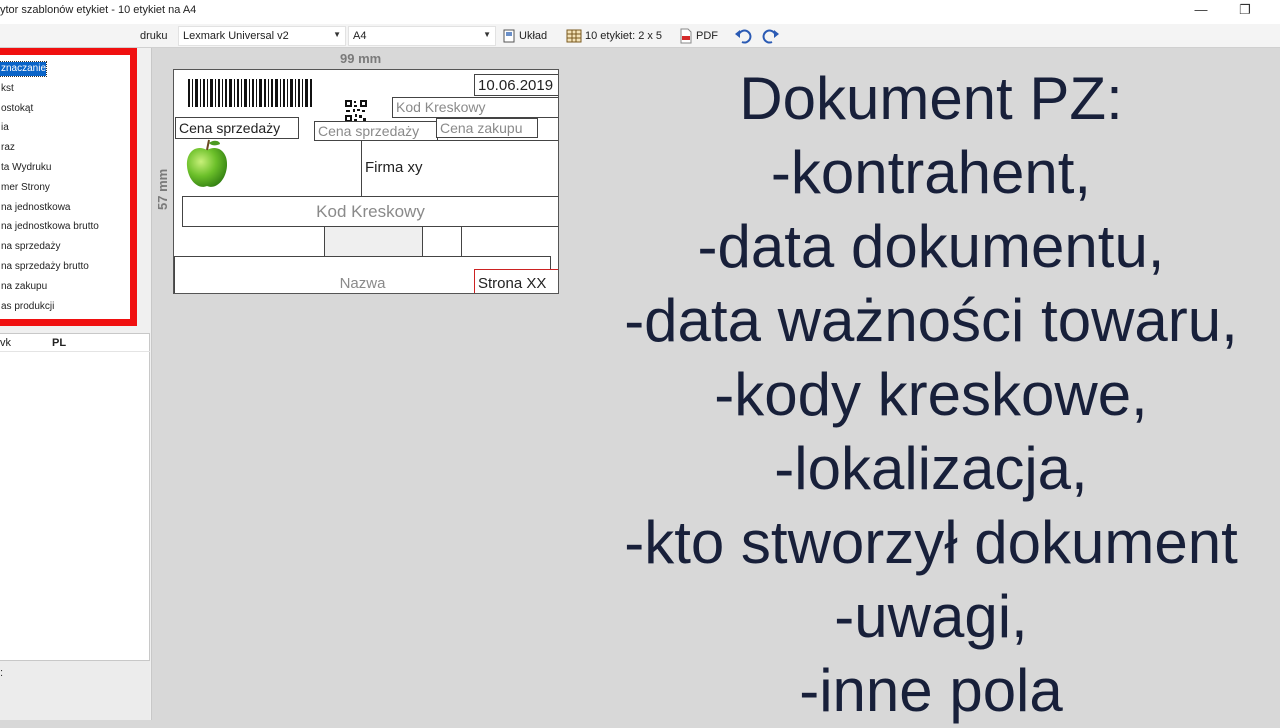 The height and width of the screenshot is (728, 1280). Describe the element at coordinates (931, 690) in the screenshot. I see `overlay-line: -inne pola` at that location.